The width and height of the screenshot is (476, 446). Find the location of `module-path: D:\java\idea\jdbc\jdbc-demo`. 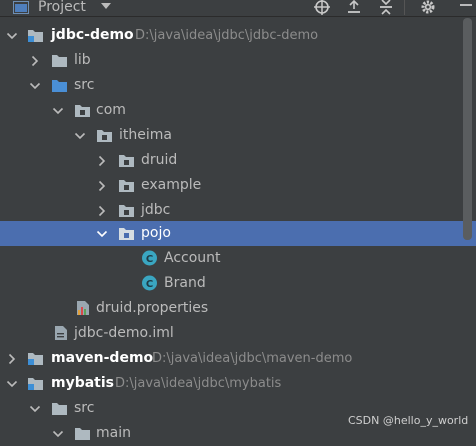

module-path: D:\java\idea\jdbc\jdbc-demo is located at coordinates (227, 35).